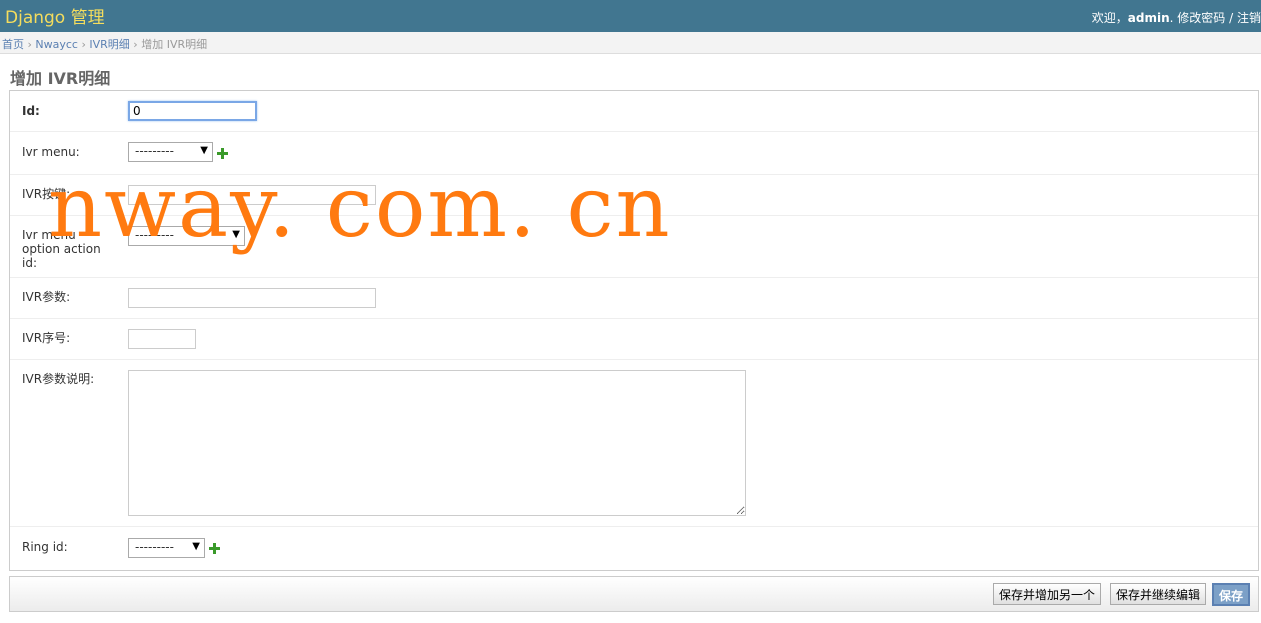 The width and height of the screenshot is (1261, 623). I want to click on save-button: 保存, so click(1231, 594).